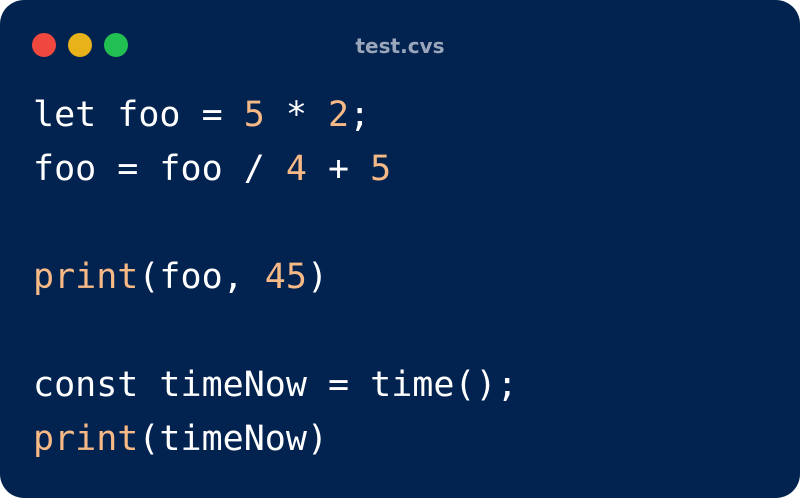 This screenshot has height=498, width=800. I want to click on number-token: 4, so click(296, 169).